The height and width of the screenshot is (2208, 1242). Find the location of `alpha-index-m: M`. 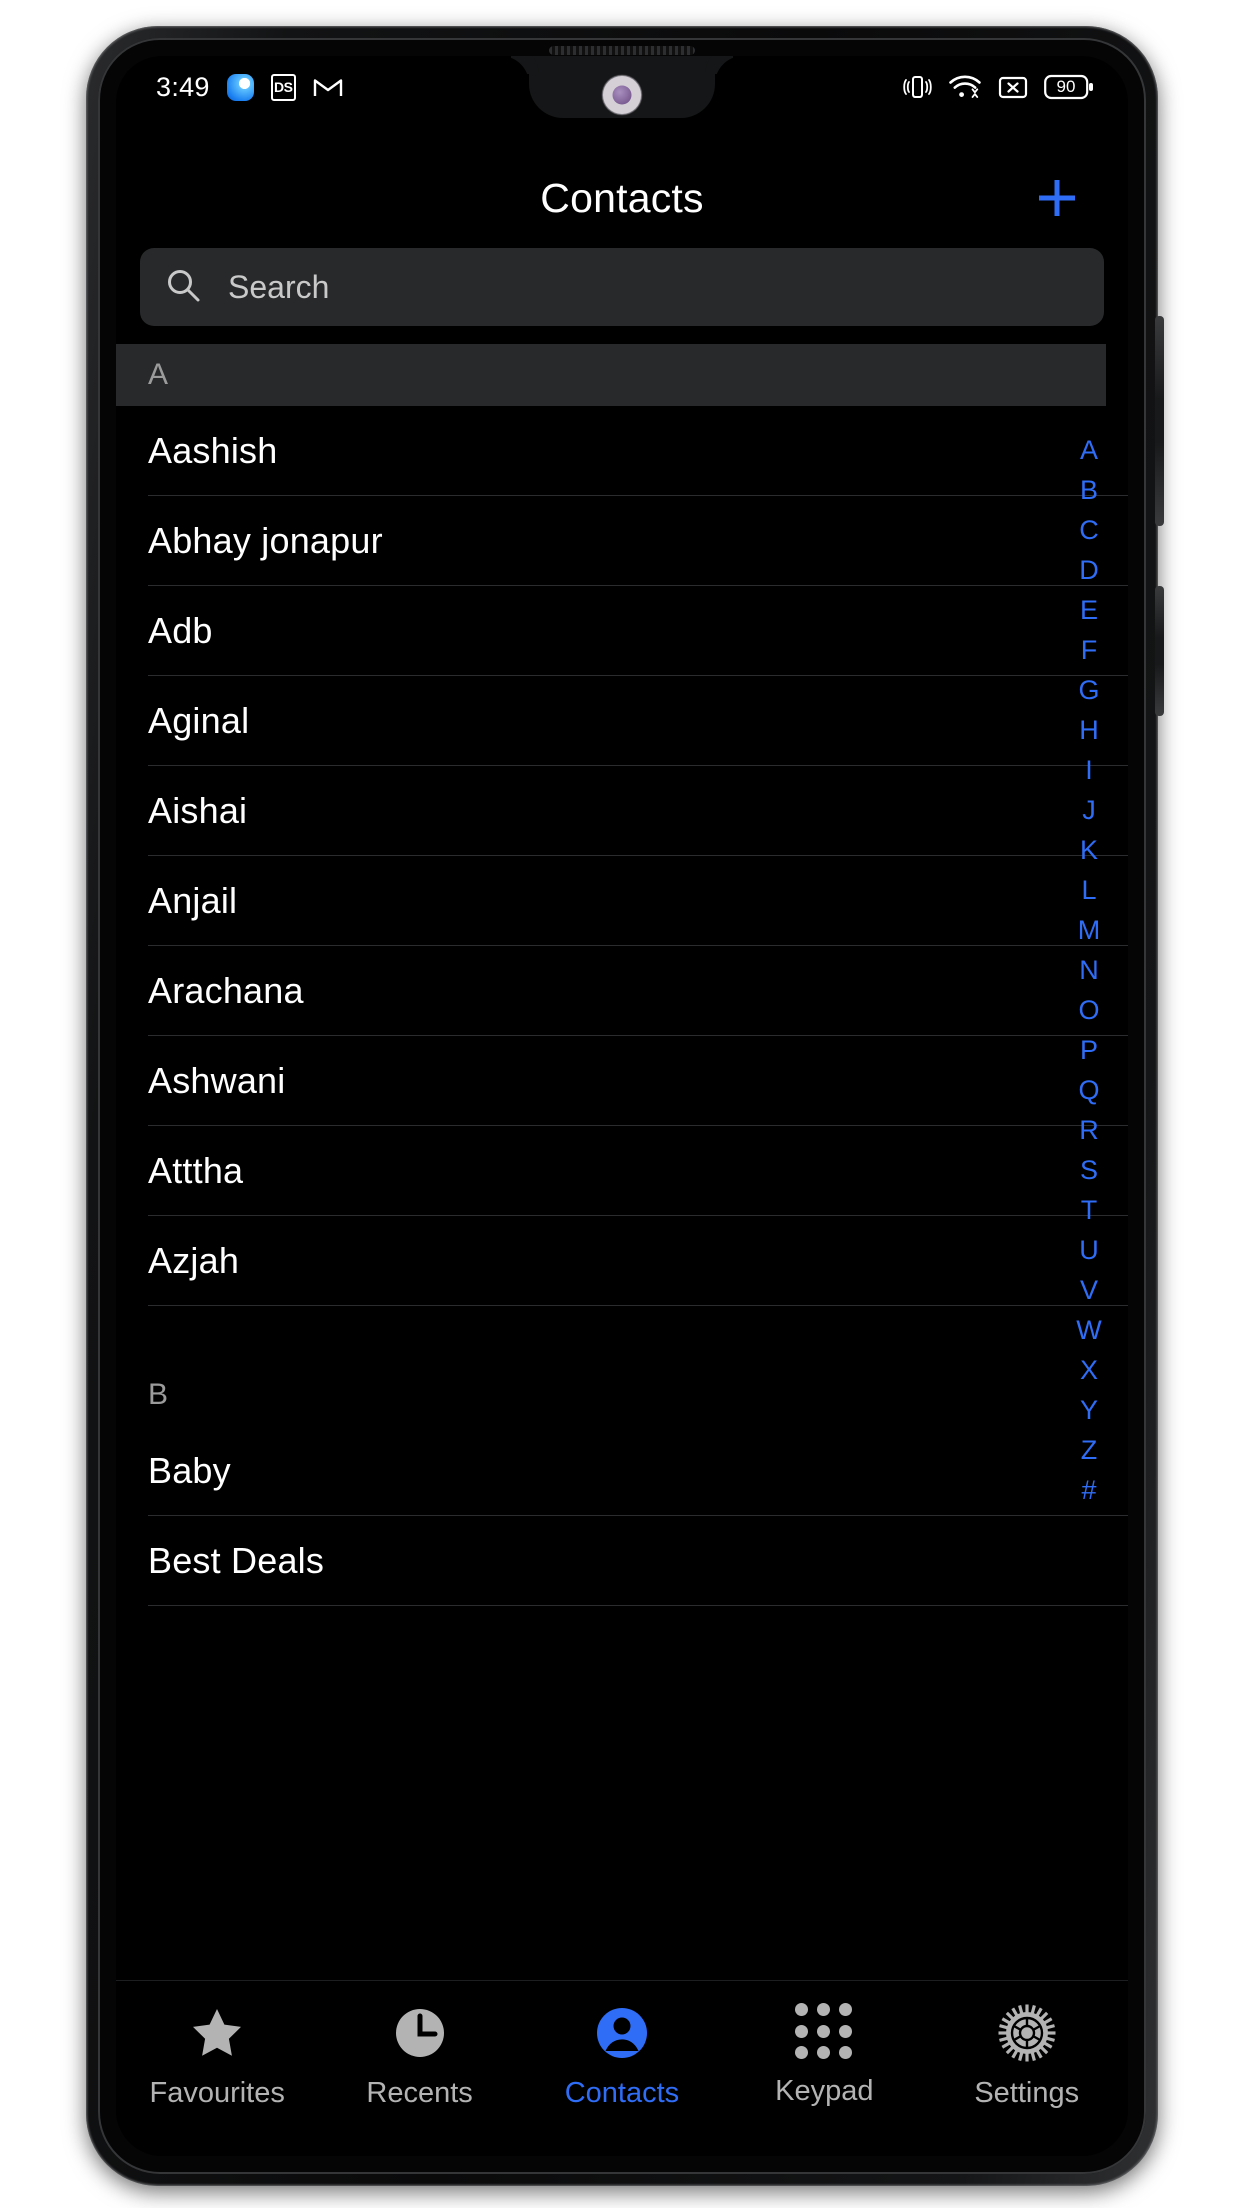

alpha-index-m: M is located at coordinates (1089, 930).